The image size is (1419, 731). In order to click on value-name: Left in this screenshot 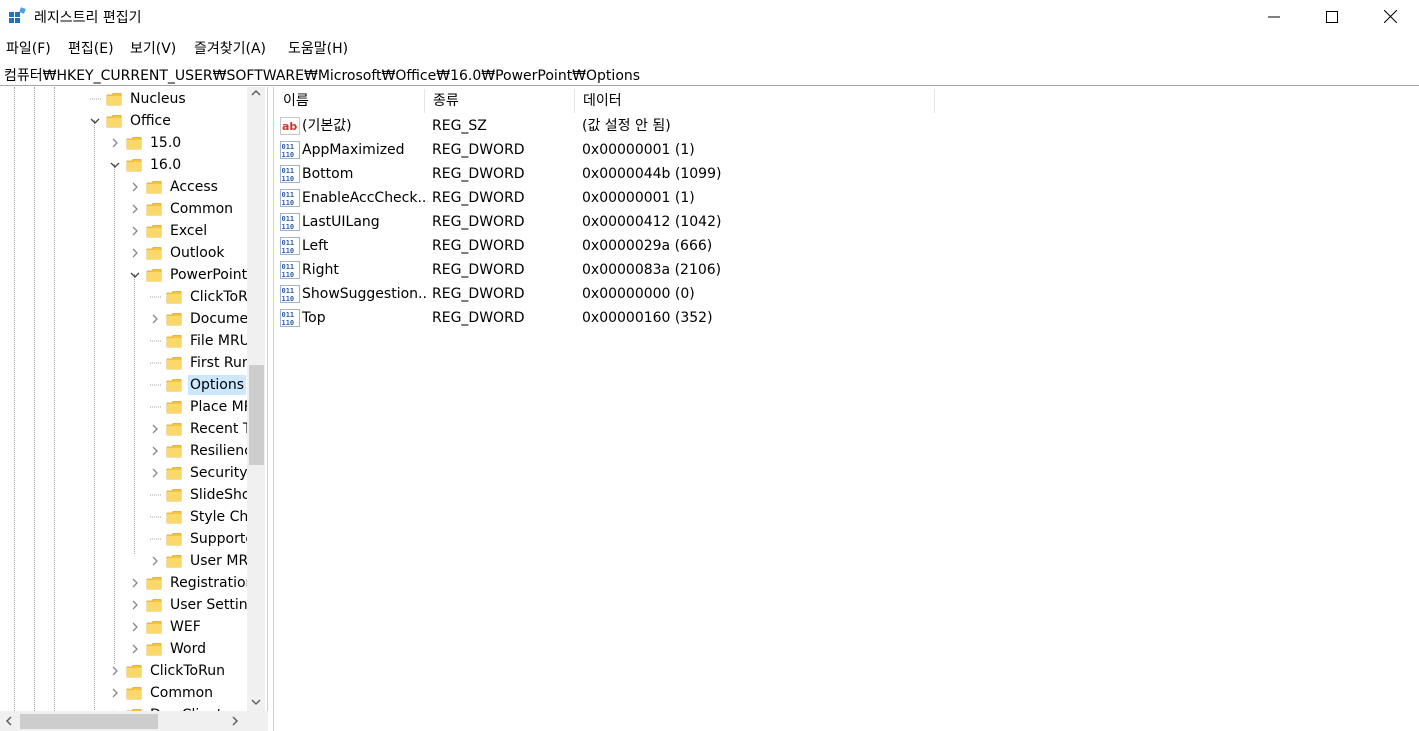, I will do `click(315, 246)`.